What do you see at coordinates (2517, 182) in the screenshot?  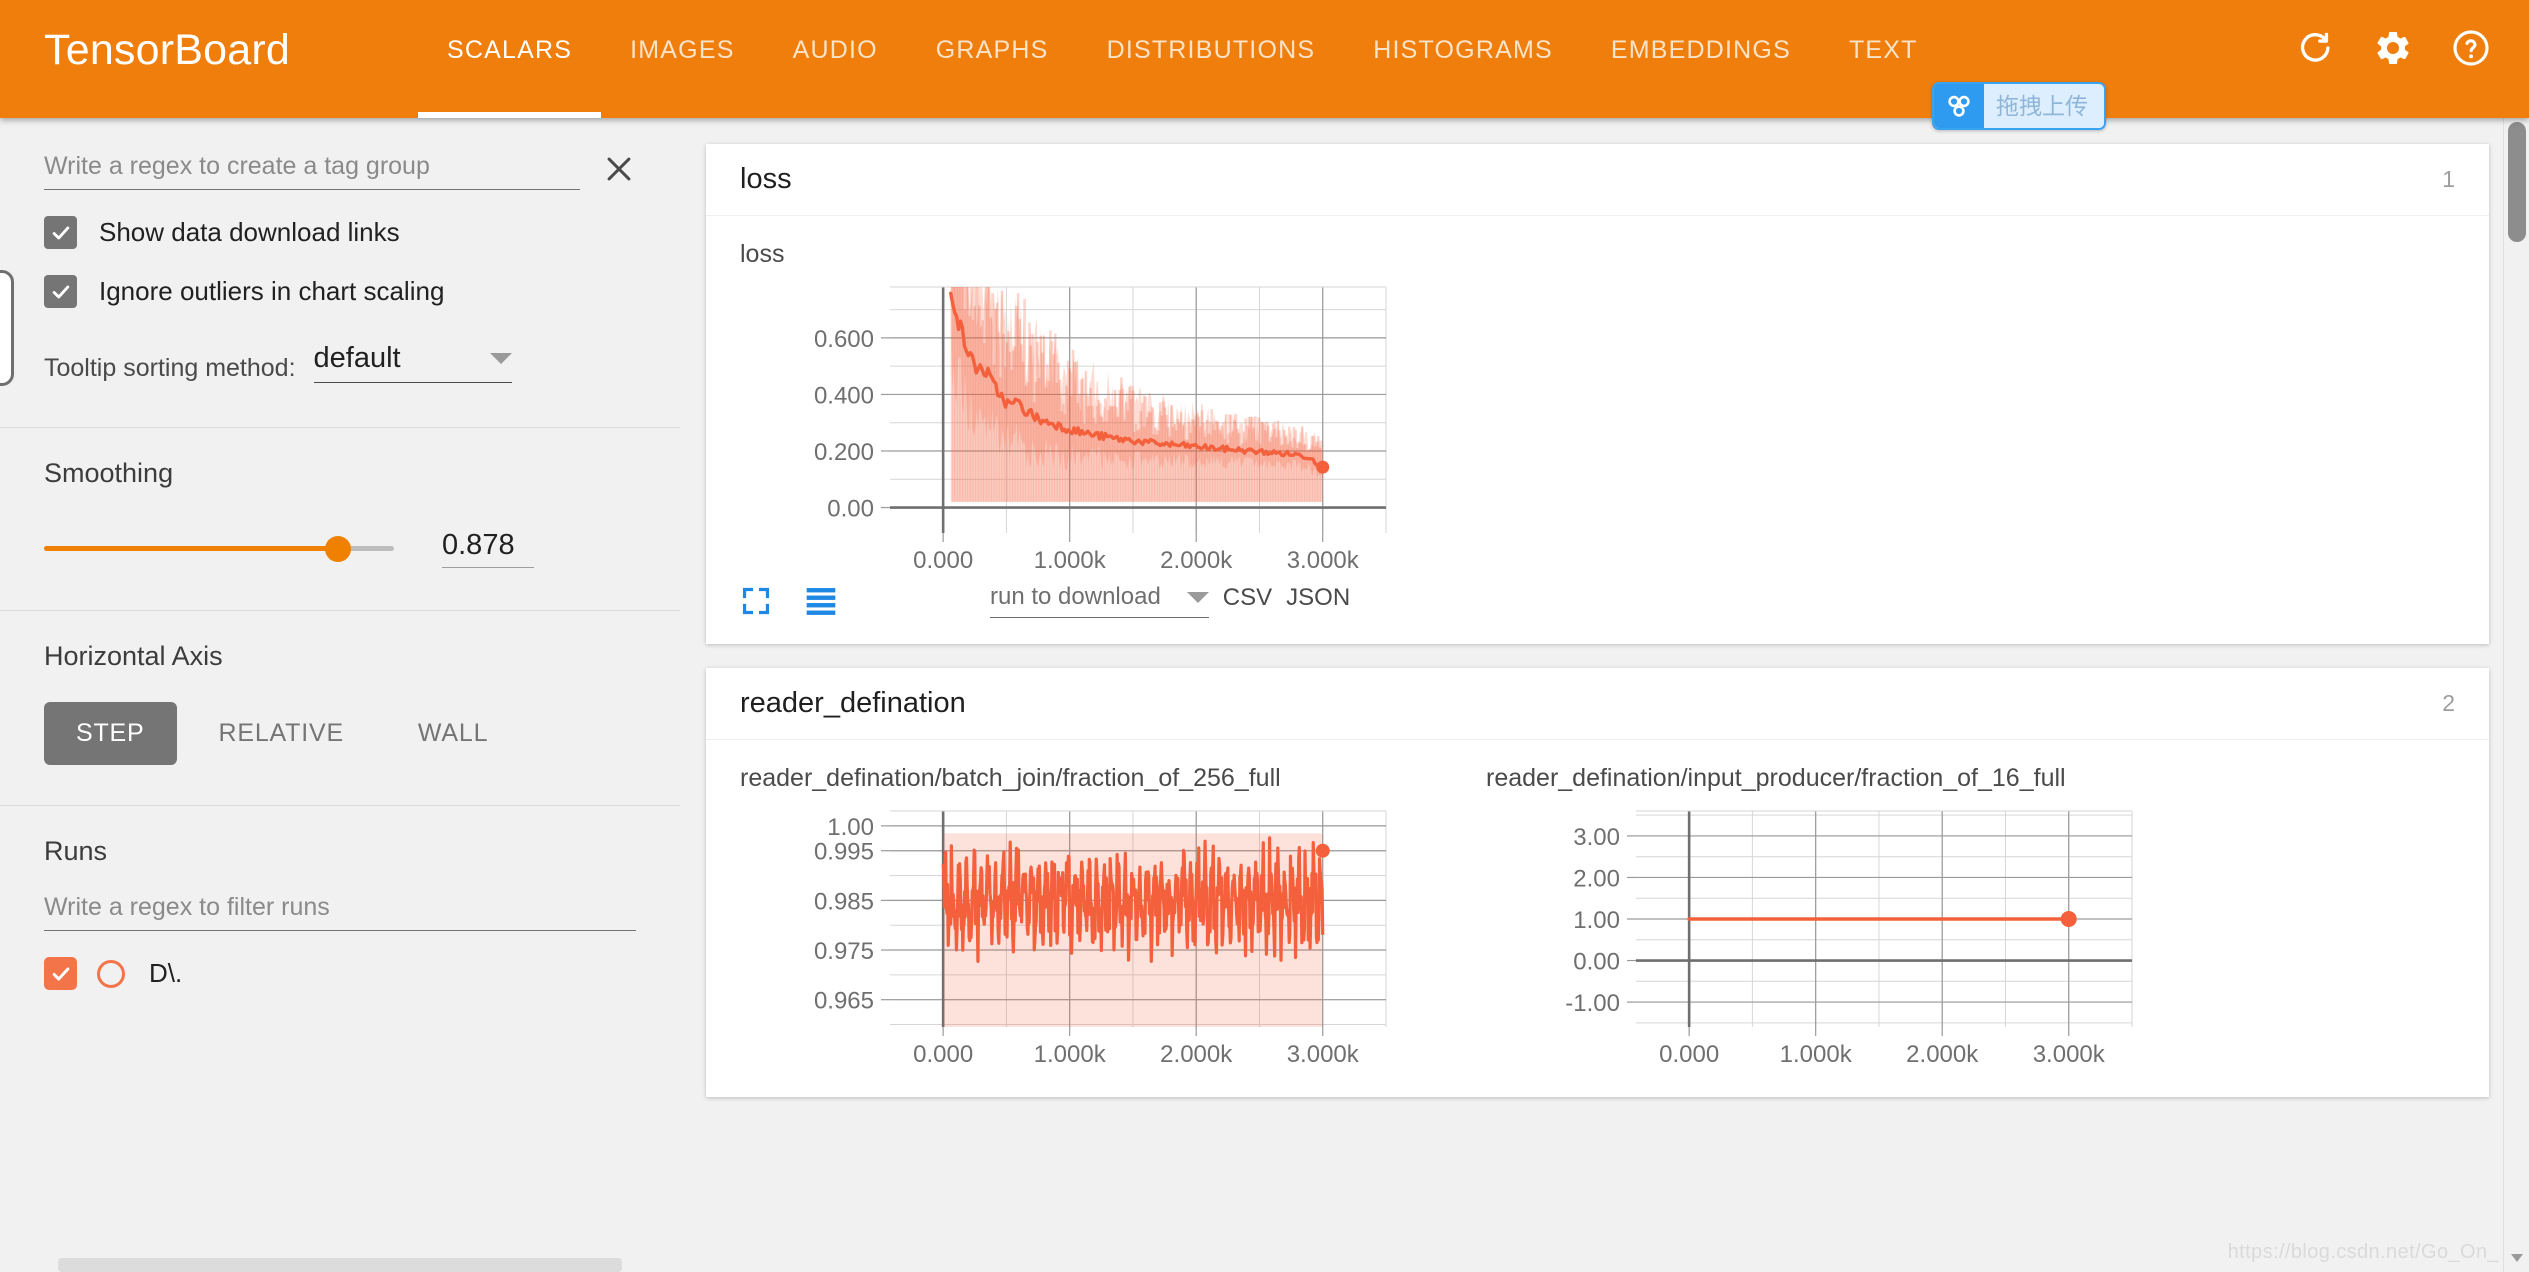 I see `scrollbar-thumb` at bounding box center [2517, 182].